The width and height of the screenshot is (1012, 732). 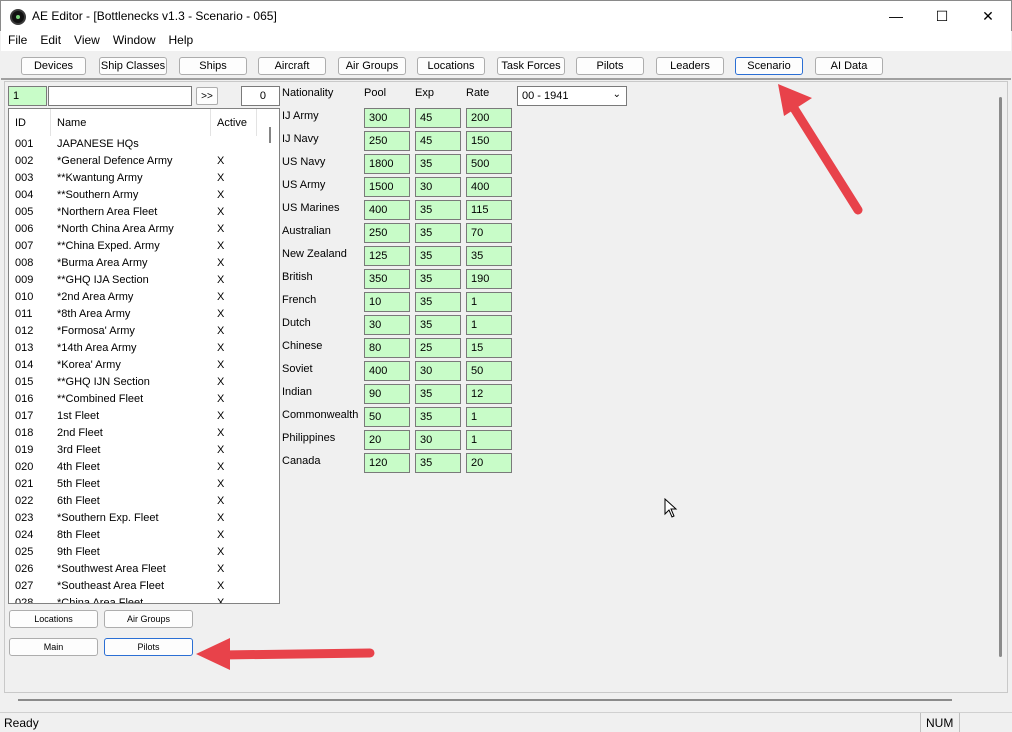 What do you see at coordinates (139, 484) in the screenshot?
I see `list-item: 021 5th Fleet X` at bounding box center [139, 484].